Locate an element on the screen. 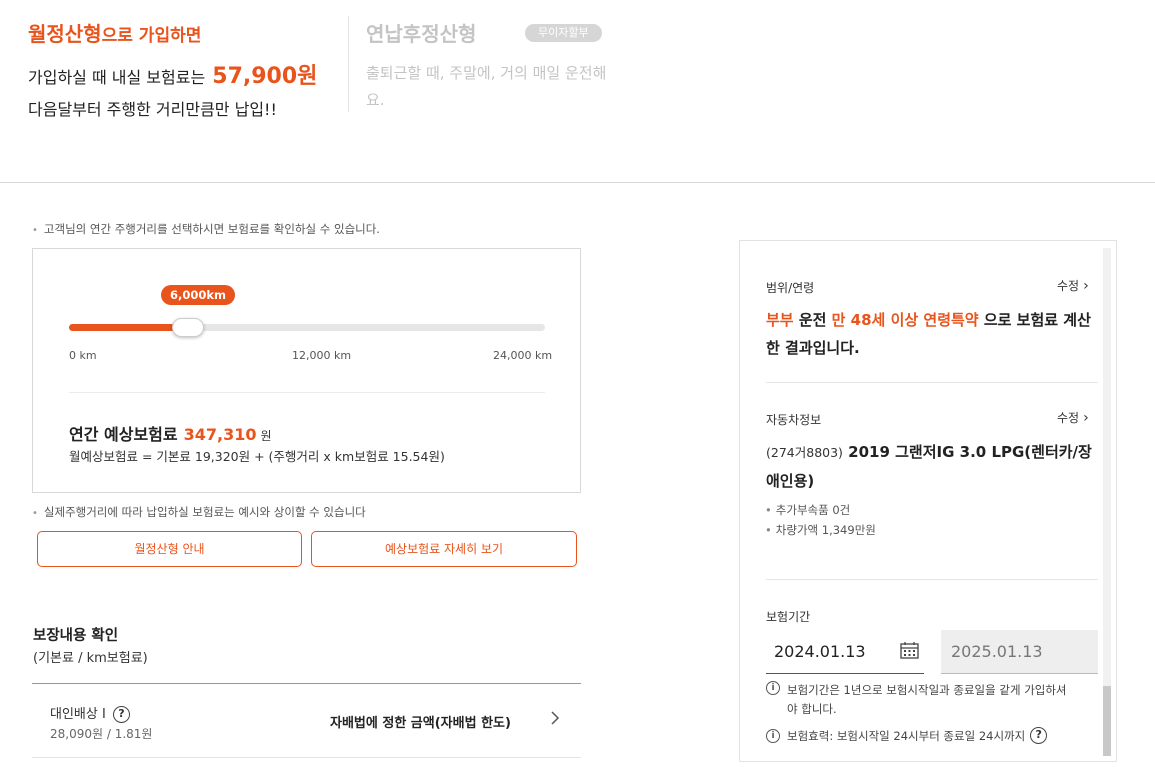  plan-monthly-title: 월정산형으로 가입하면 is located at coordinates (114, 32).